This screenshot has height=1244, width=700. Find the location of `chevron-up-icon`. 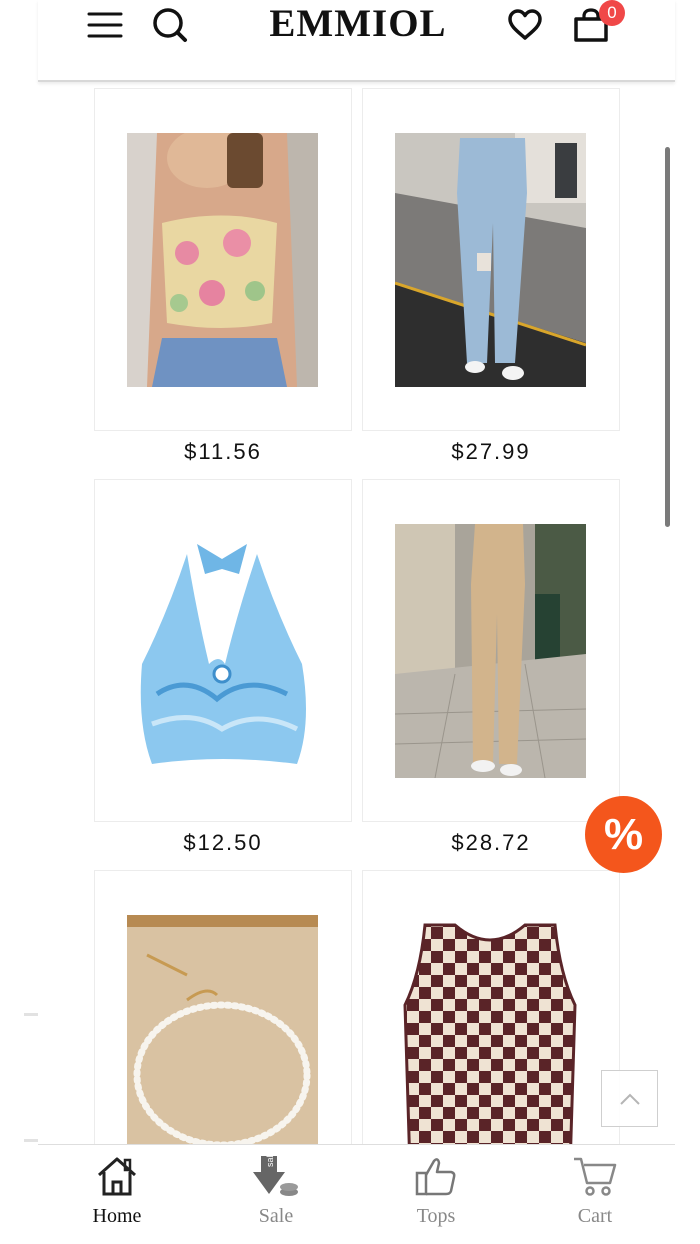

chevron-up-icon is located at coordinates (629, 1099).